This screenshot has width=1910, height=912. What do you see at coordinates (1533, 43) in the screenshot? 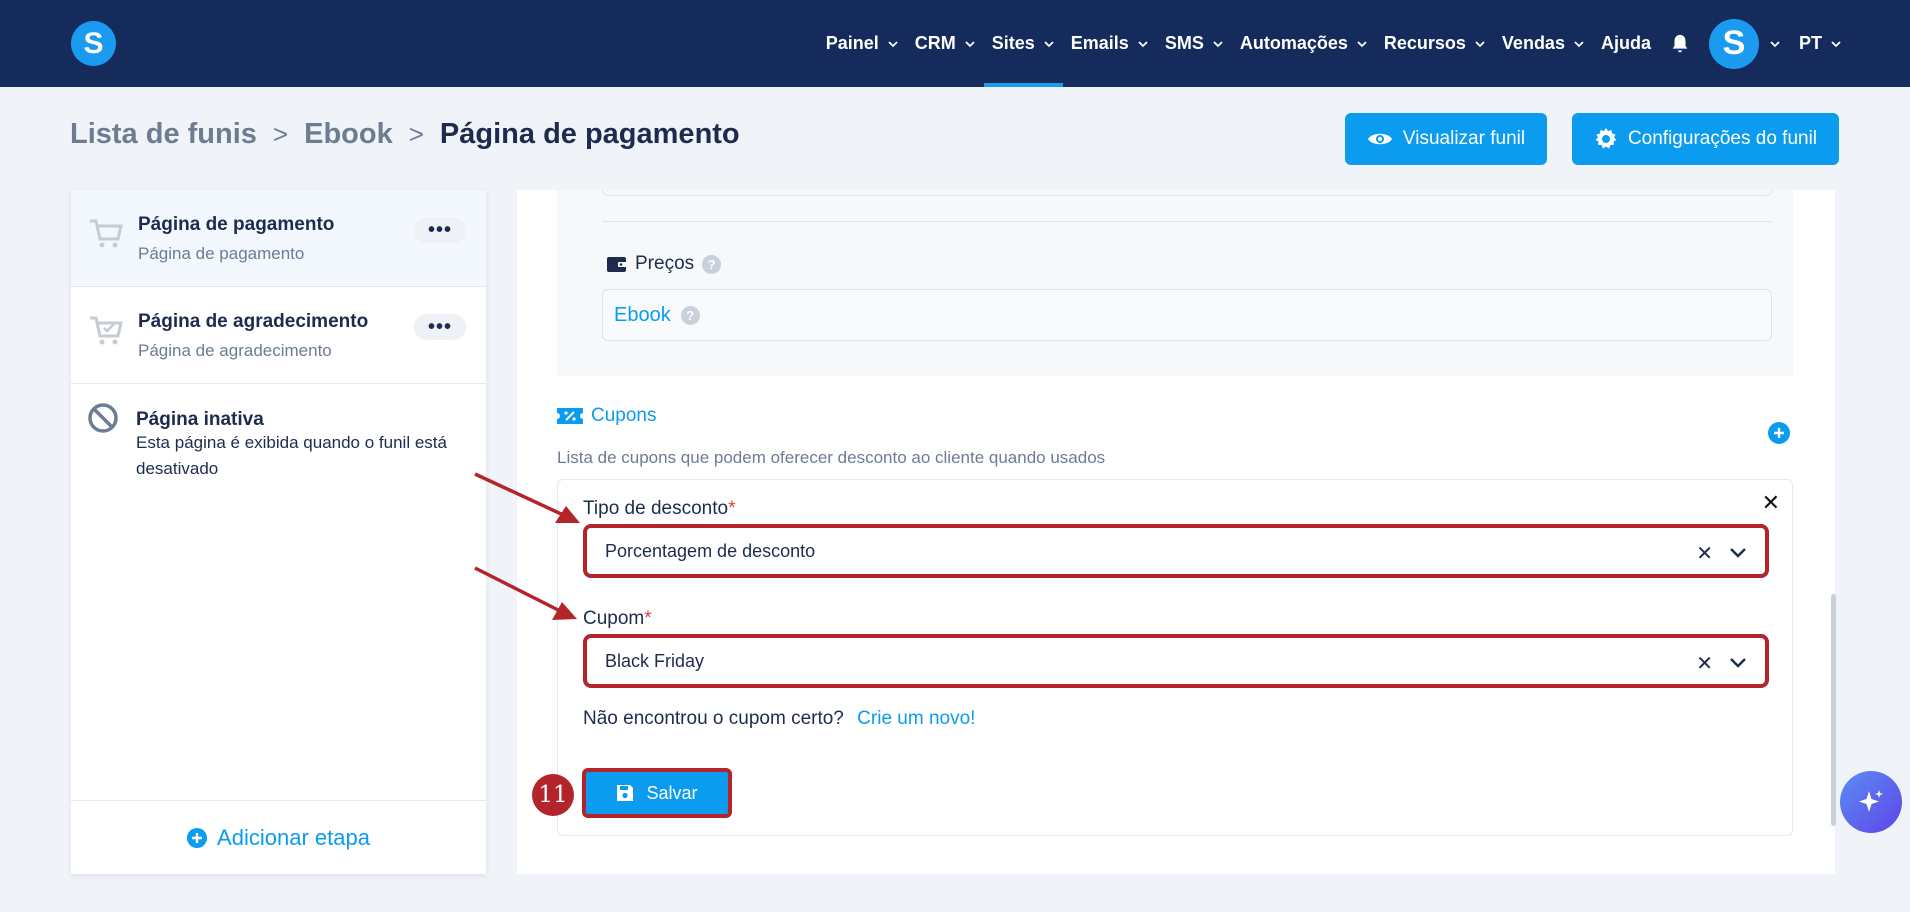
I see `nav-item-label: Vendas` at bounding box center [1533, 43].